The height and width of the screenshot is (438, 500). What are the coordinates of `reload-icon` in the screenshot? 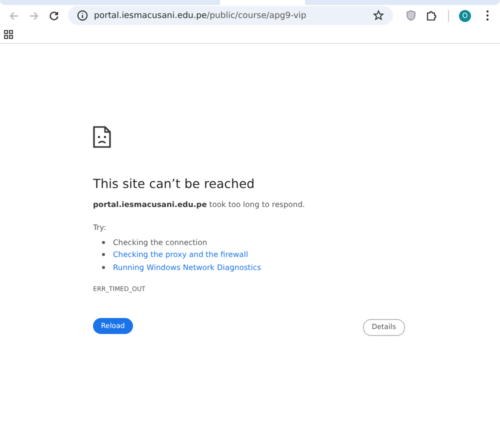 It's located at (54, 15).